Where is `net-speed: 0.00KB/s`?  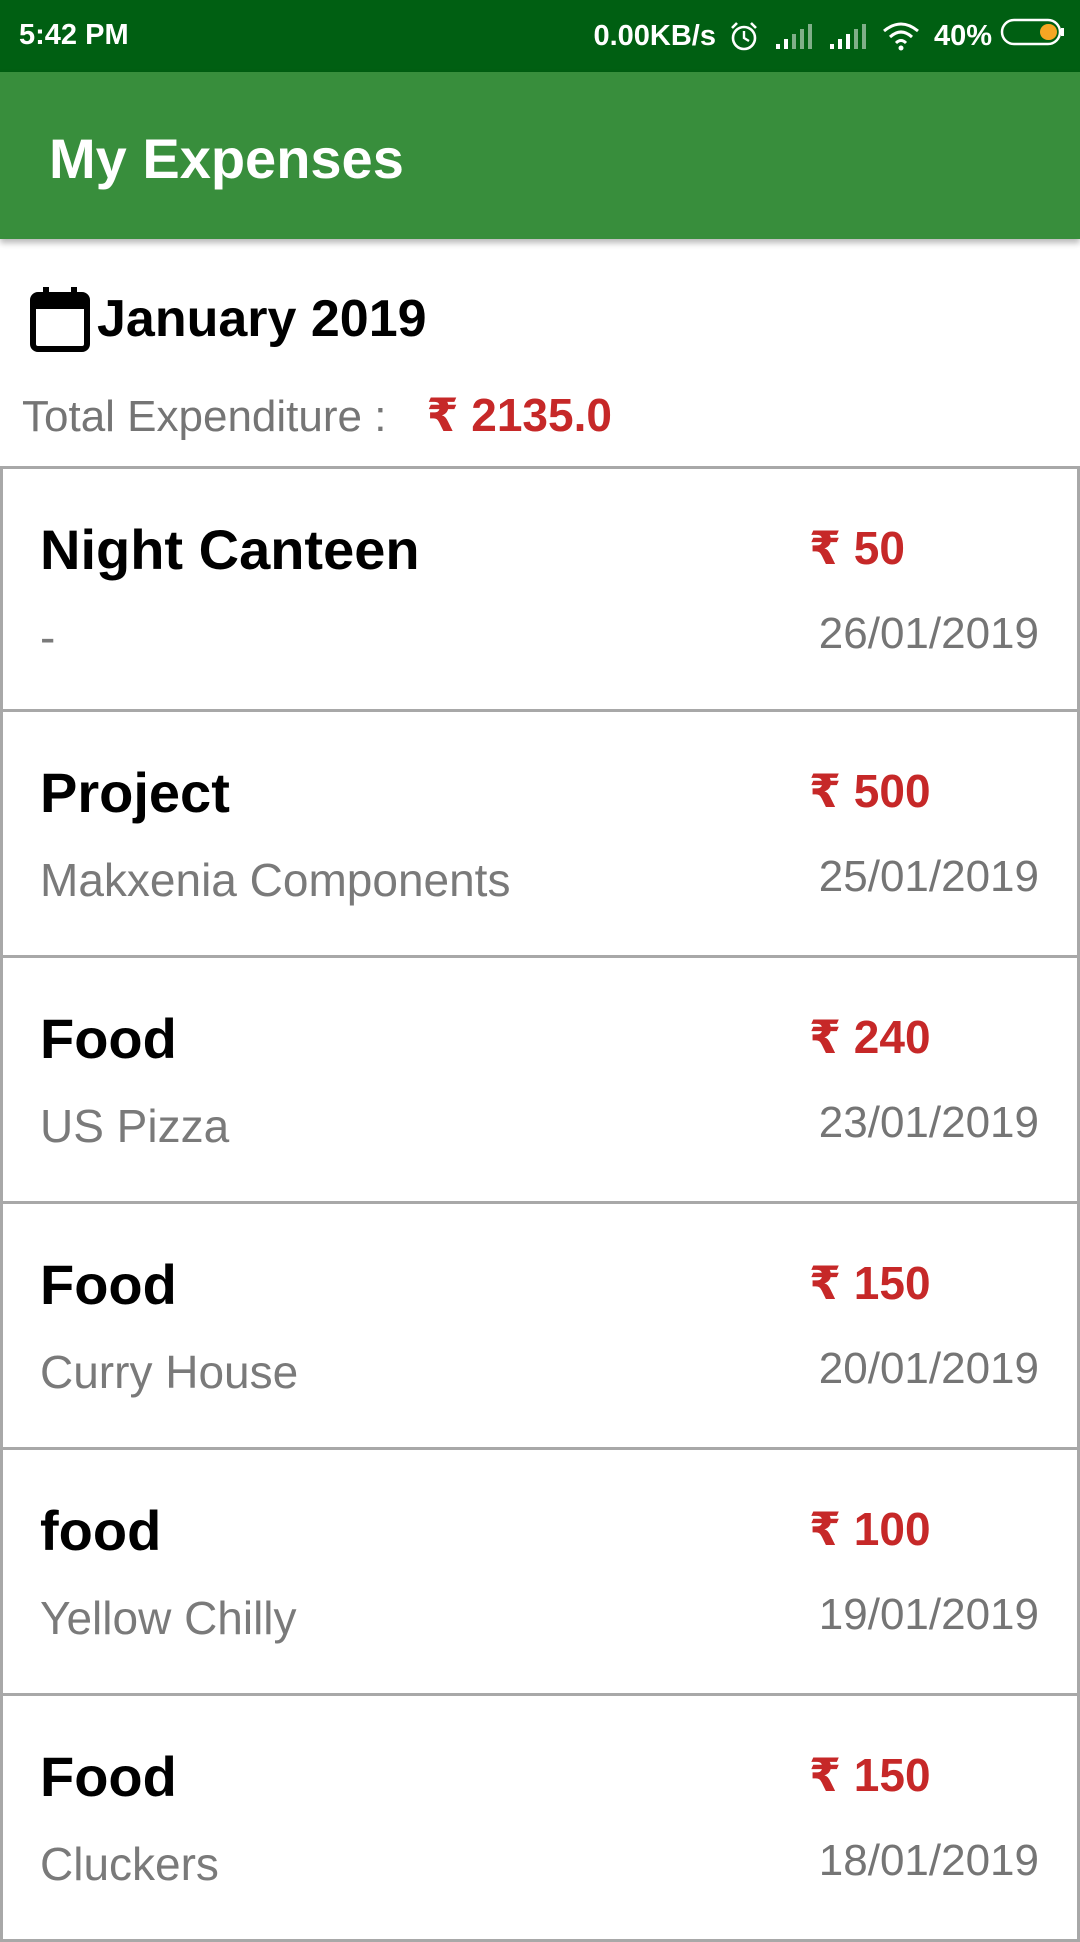
net-speed: 0.00KB/s is located at coordinates (654, 35).